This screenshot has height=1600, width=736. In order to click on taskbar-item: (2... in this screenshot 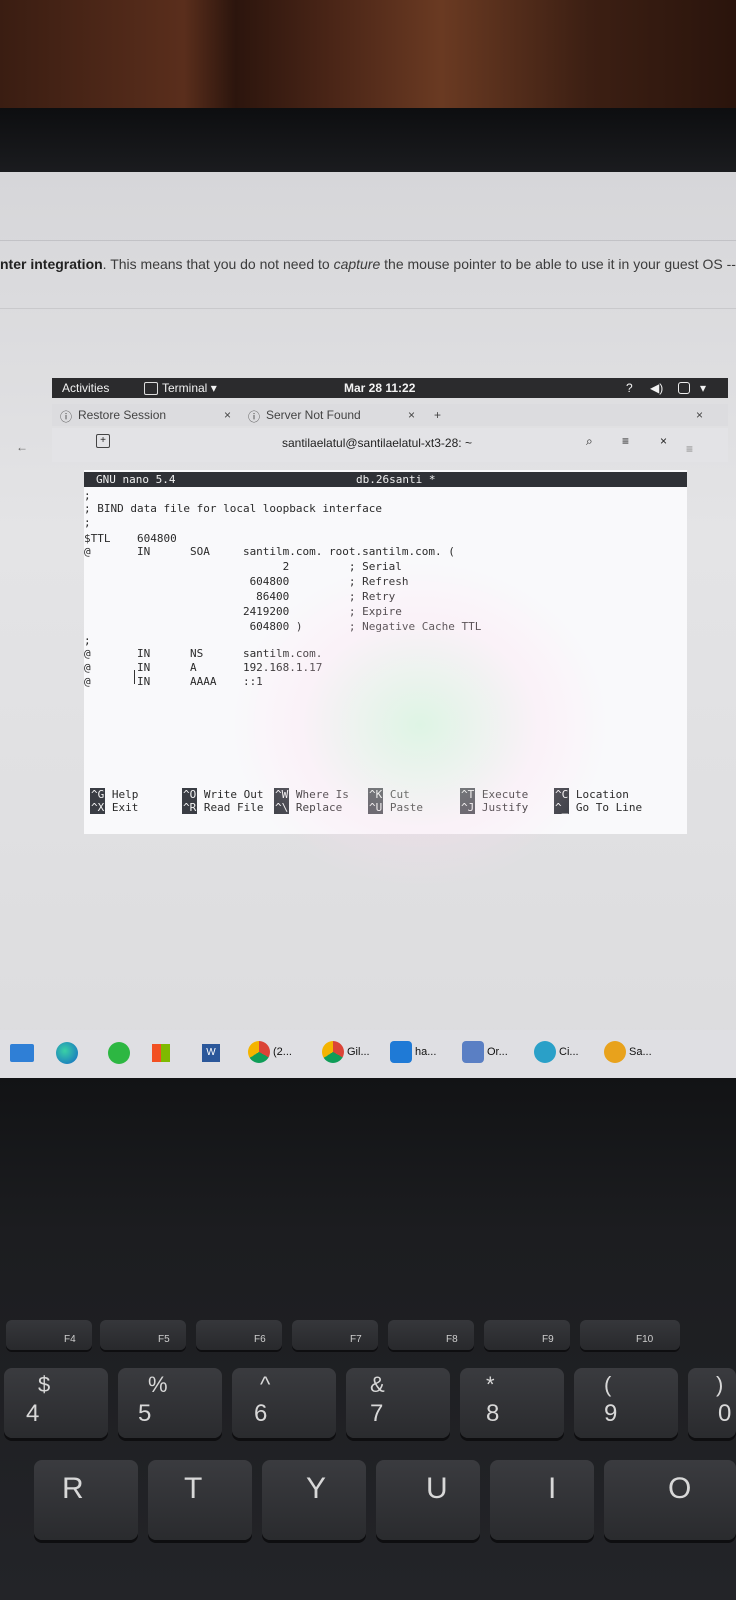, I will do `click(270, 1052)`.